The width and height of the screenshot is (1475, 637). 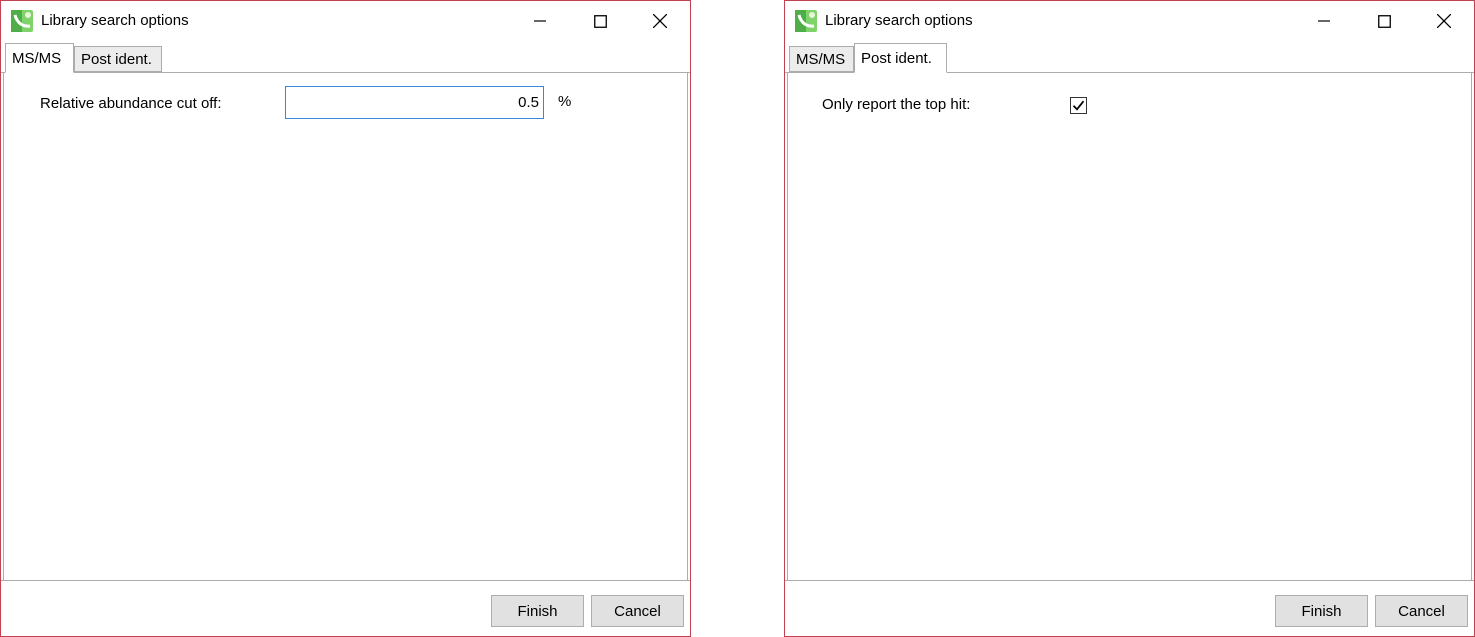 What do you see at coordinates (565, 101) in the screenshot?
I see `percent-unit-label: %` at bounding box center [565, 101].